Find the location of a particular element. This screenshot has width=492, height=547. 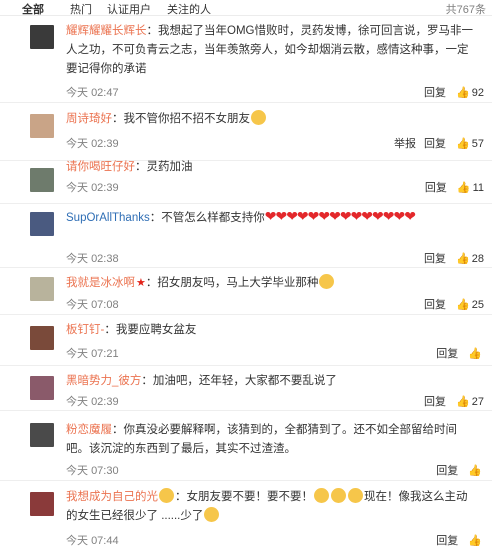

grin-emoji-icon is located at coordinates (258, 117).